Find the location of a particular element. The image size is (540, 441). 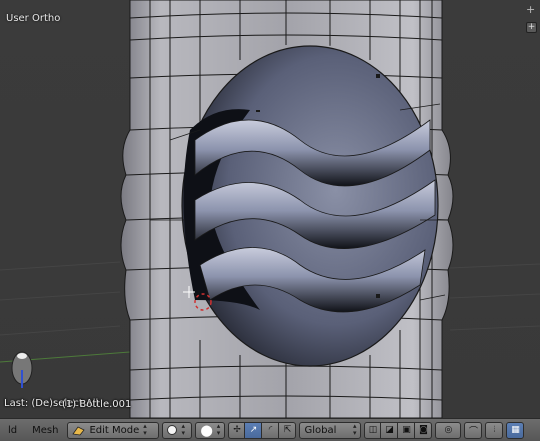

viewport-shading-icon is located at coordinates (172, 430).